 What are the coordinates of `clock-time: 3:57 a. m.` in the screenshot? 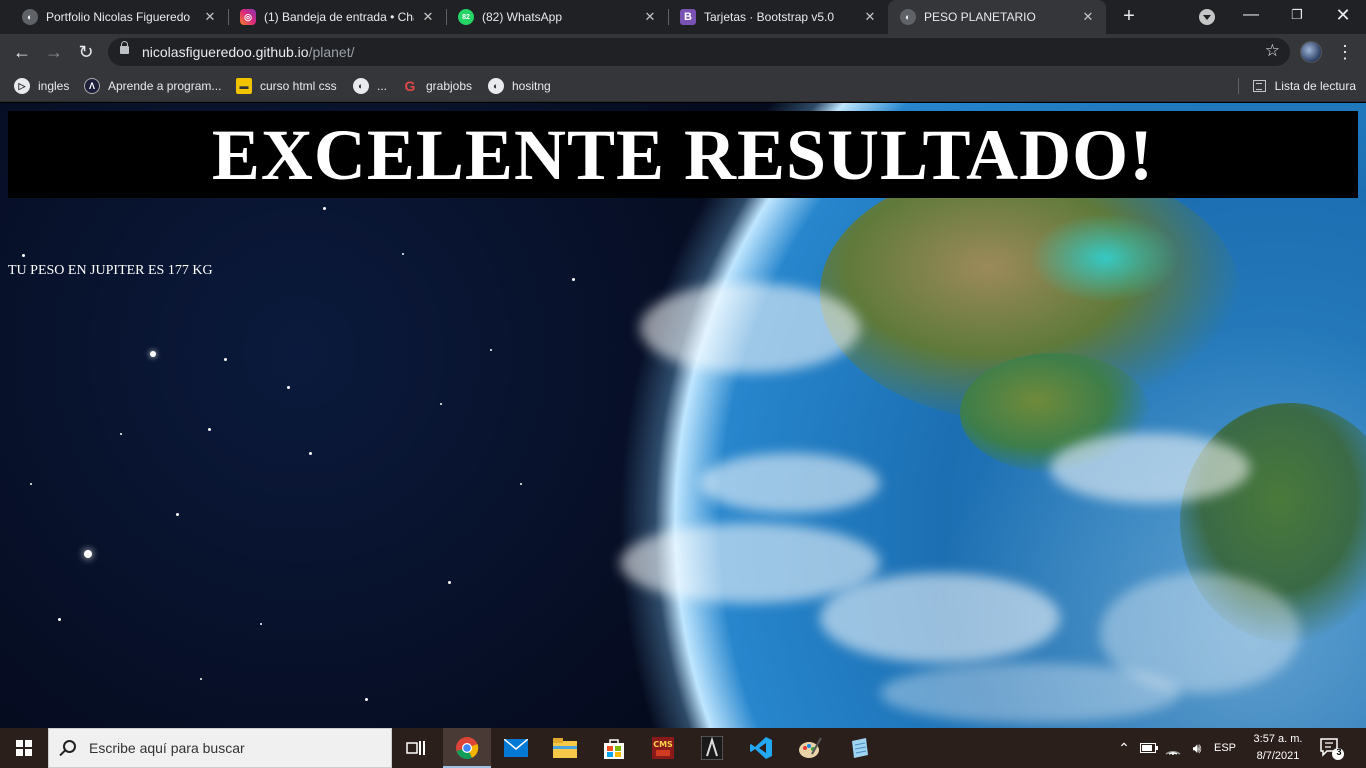 It's located at (1278, 739).